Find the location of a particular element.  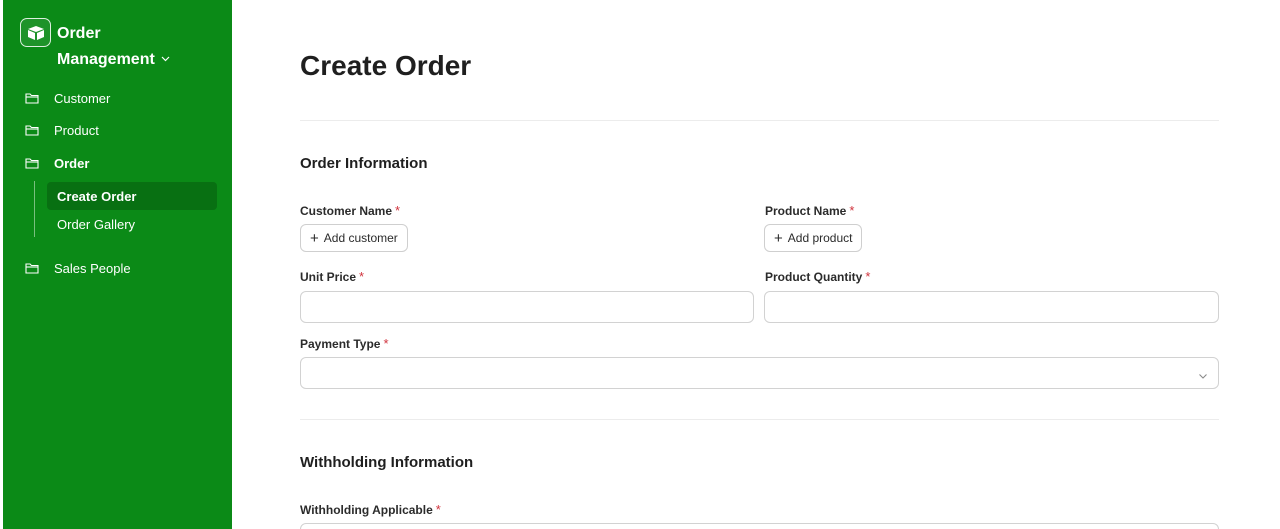

payment-type-label: Payment Type * is located at coordinates (344, 343).